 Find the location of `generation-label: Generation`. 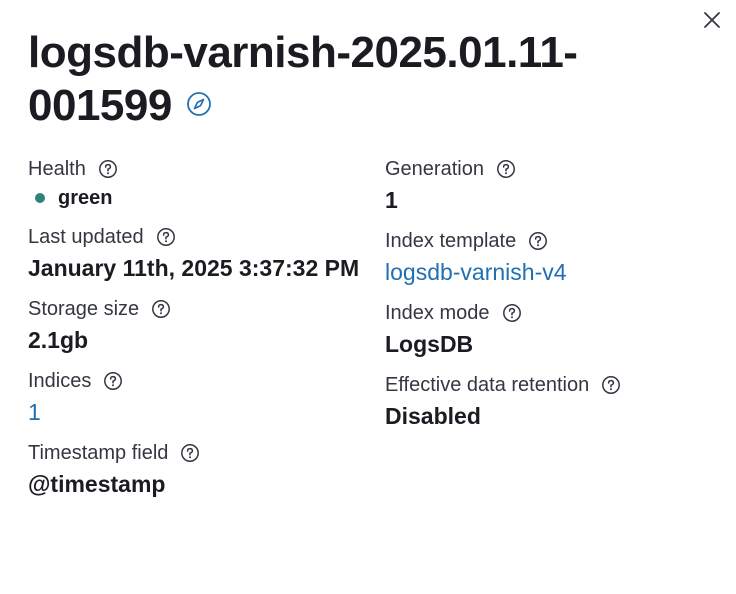

generation-label: Generation is located at coordinates (434, 169).